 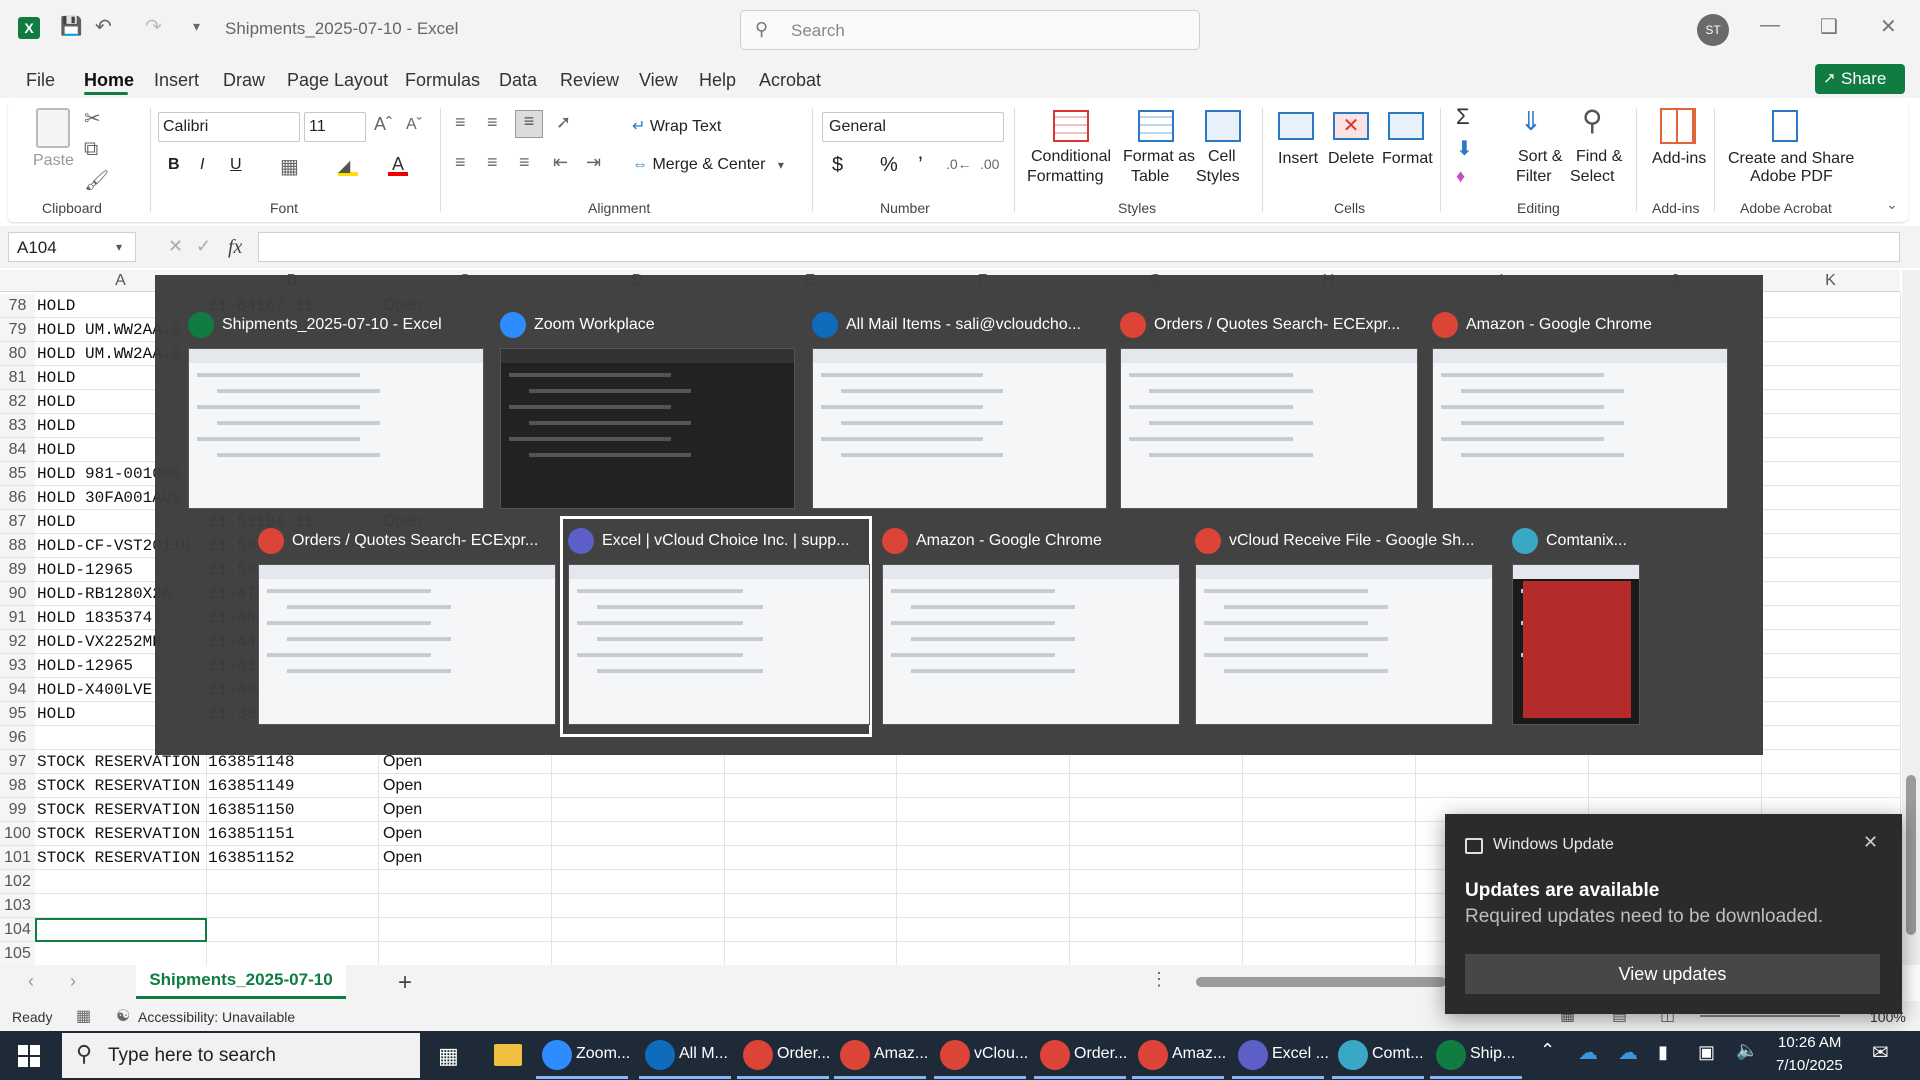 I want to click on avatar: ST, so click(x=1713, y=30).